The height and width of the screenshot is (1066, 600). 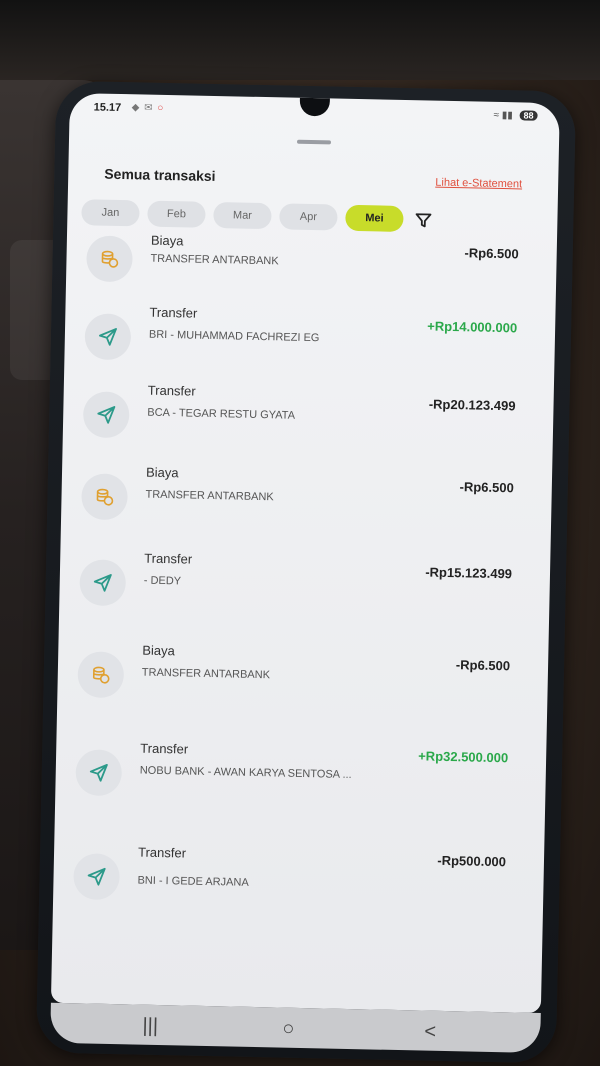 I want to click on recents-button: |||, so click(x=150, y=1026).